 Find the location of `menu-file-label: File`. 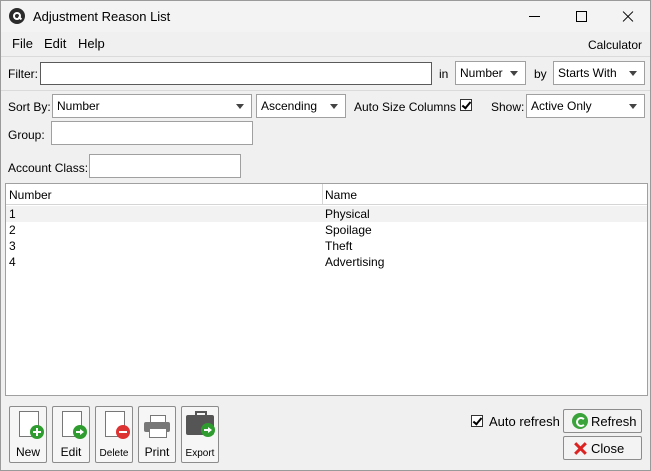

menu-file-label: File is located at coordinates (22, 43).